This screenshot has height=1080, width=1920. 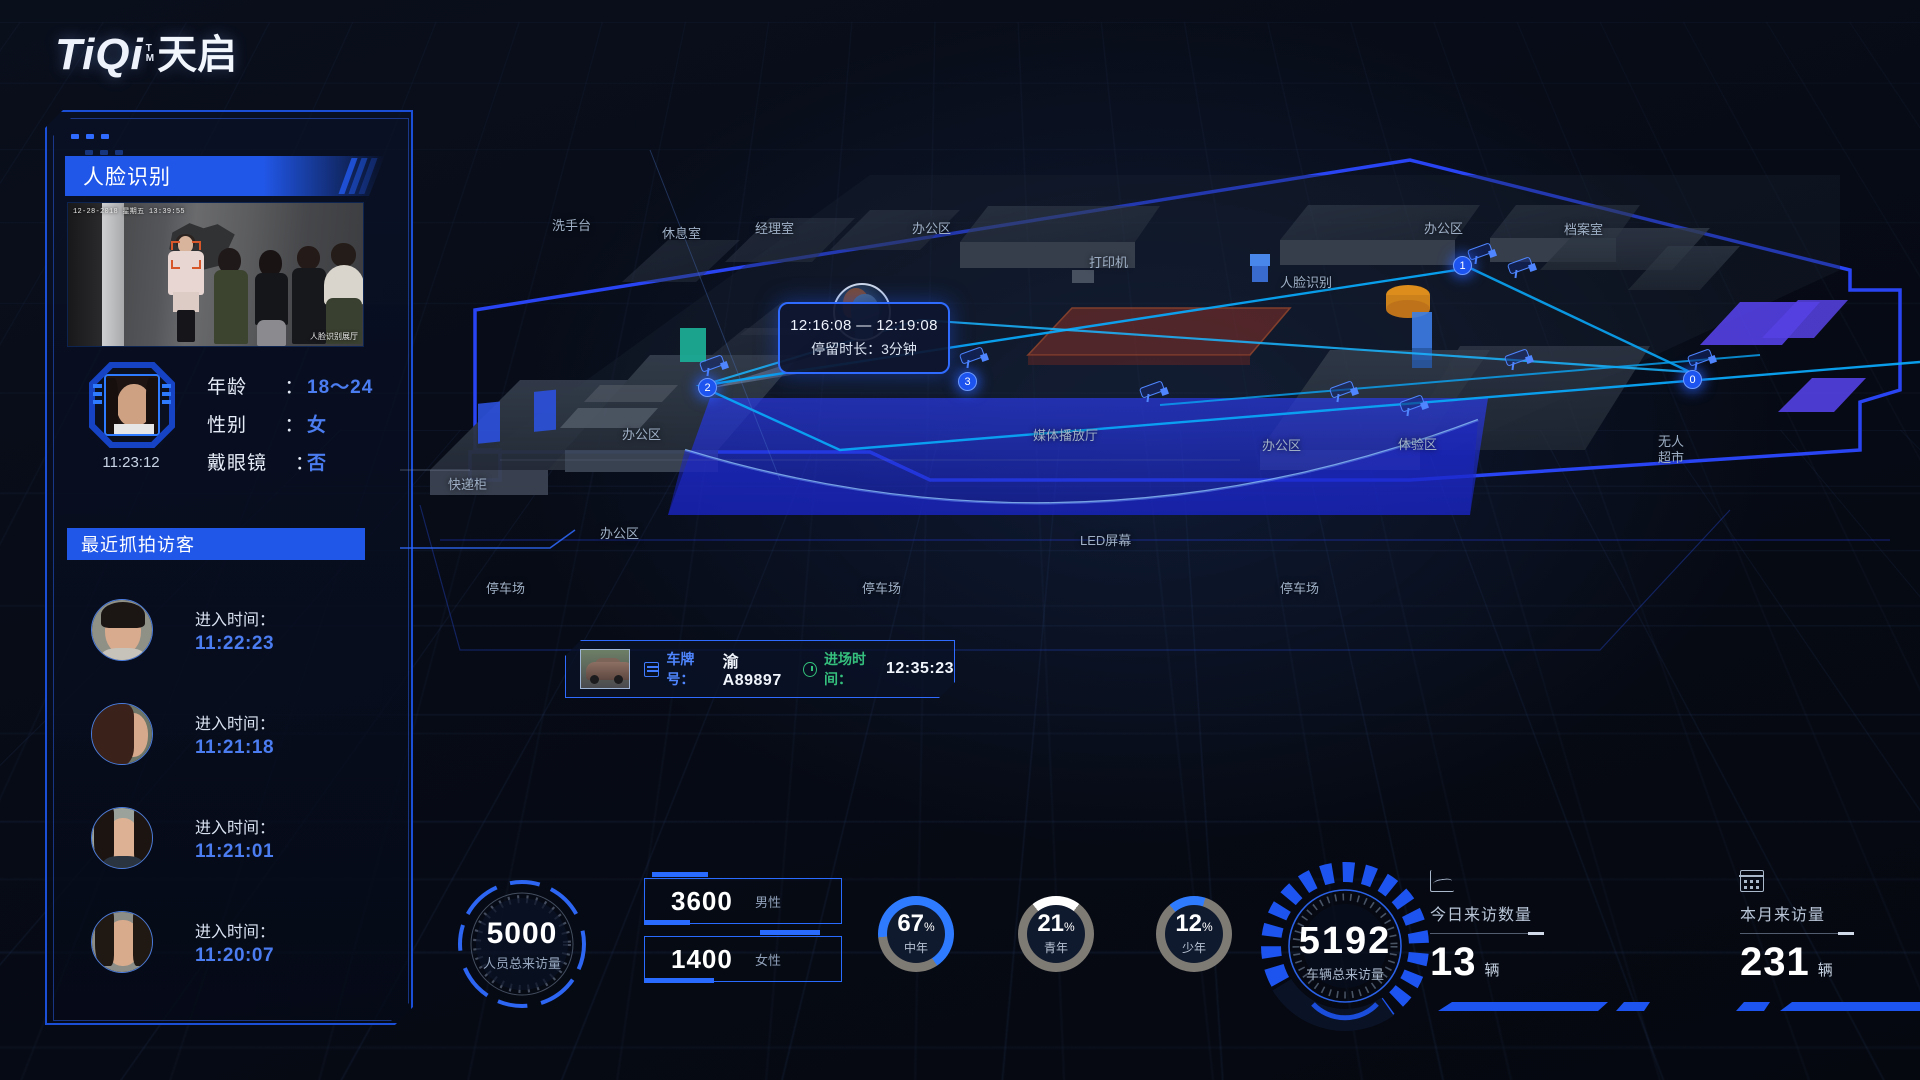 I want to click on live-video-feed: 12-28-2018 星期五 13:39:55 人脸识别展厅, so click(x=215, y=274).